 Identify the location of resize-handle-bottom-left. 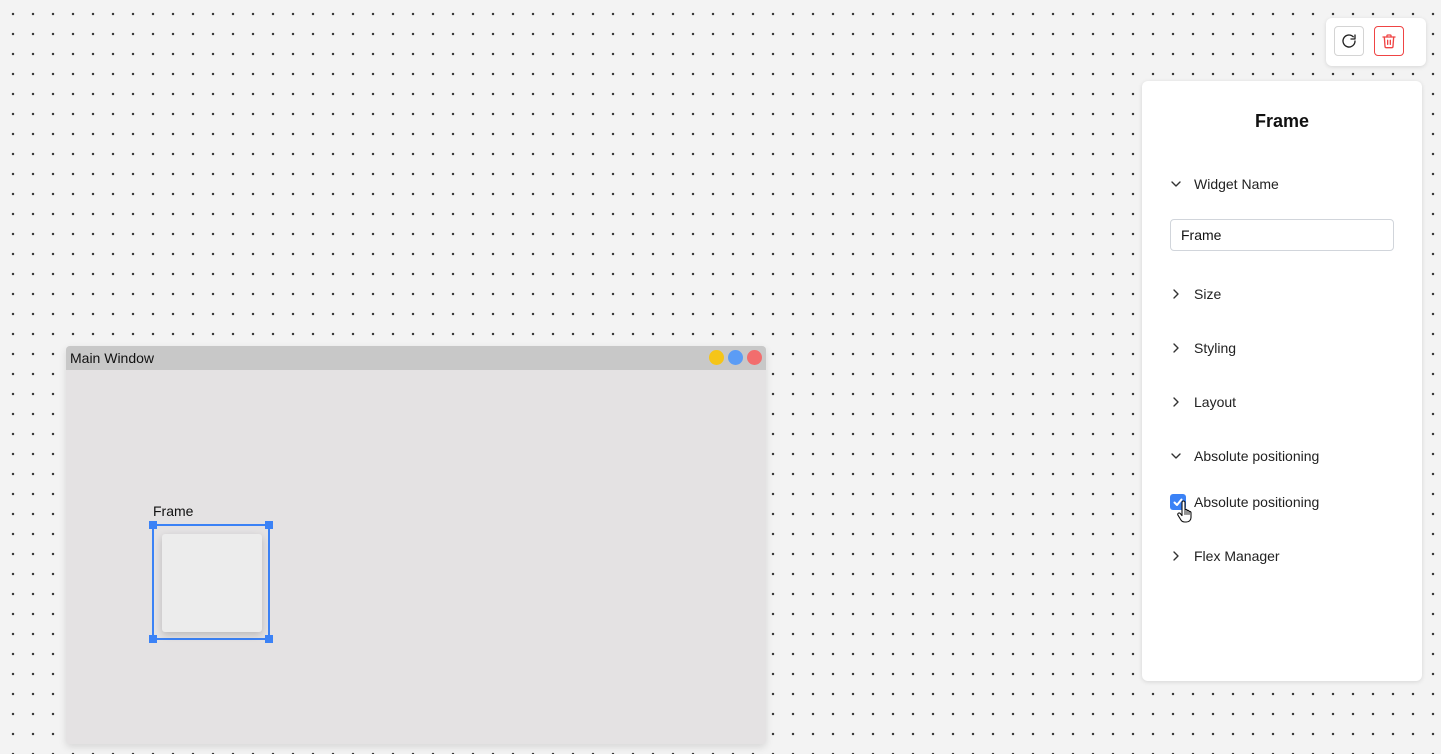
(153, 639).